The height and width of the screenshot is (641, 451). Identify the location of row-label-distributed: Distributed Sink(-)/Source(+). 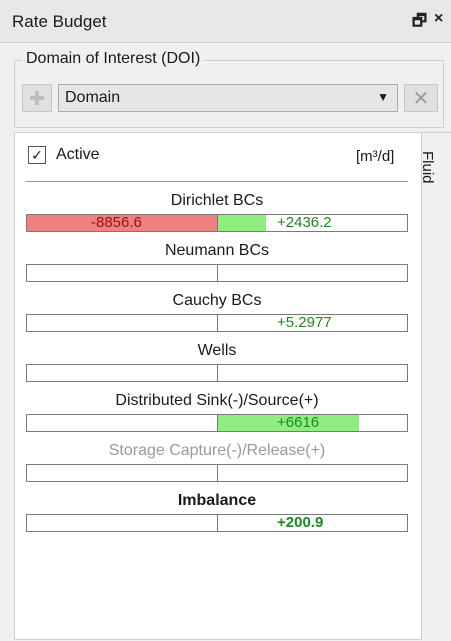
(217, 400).